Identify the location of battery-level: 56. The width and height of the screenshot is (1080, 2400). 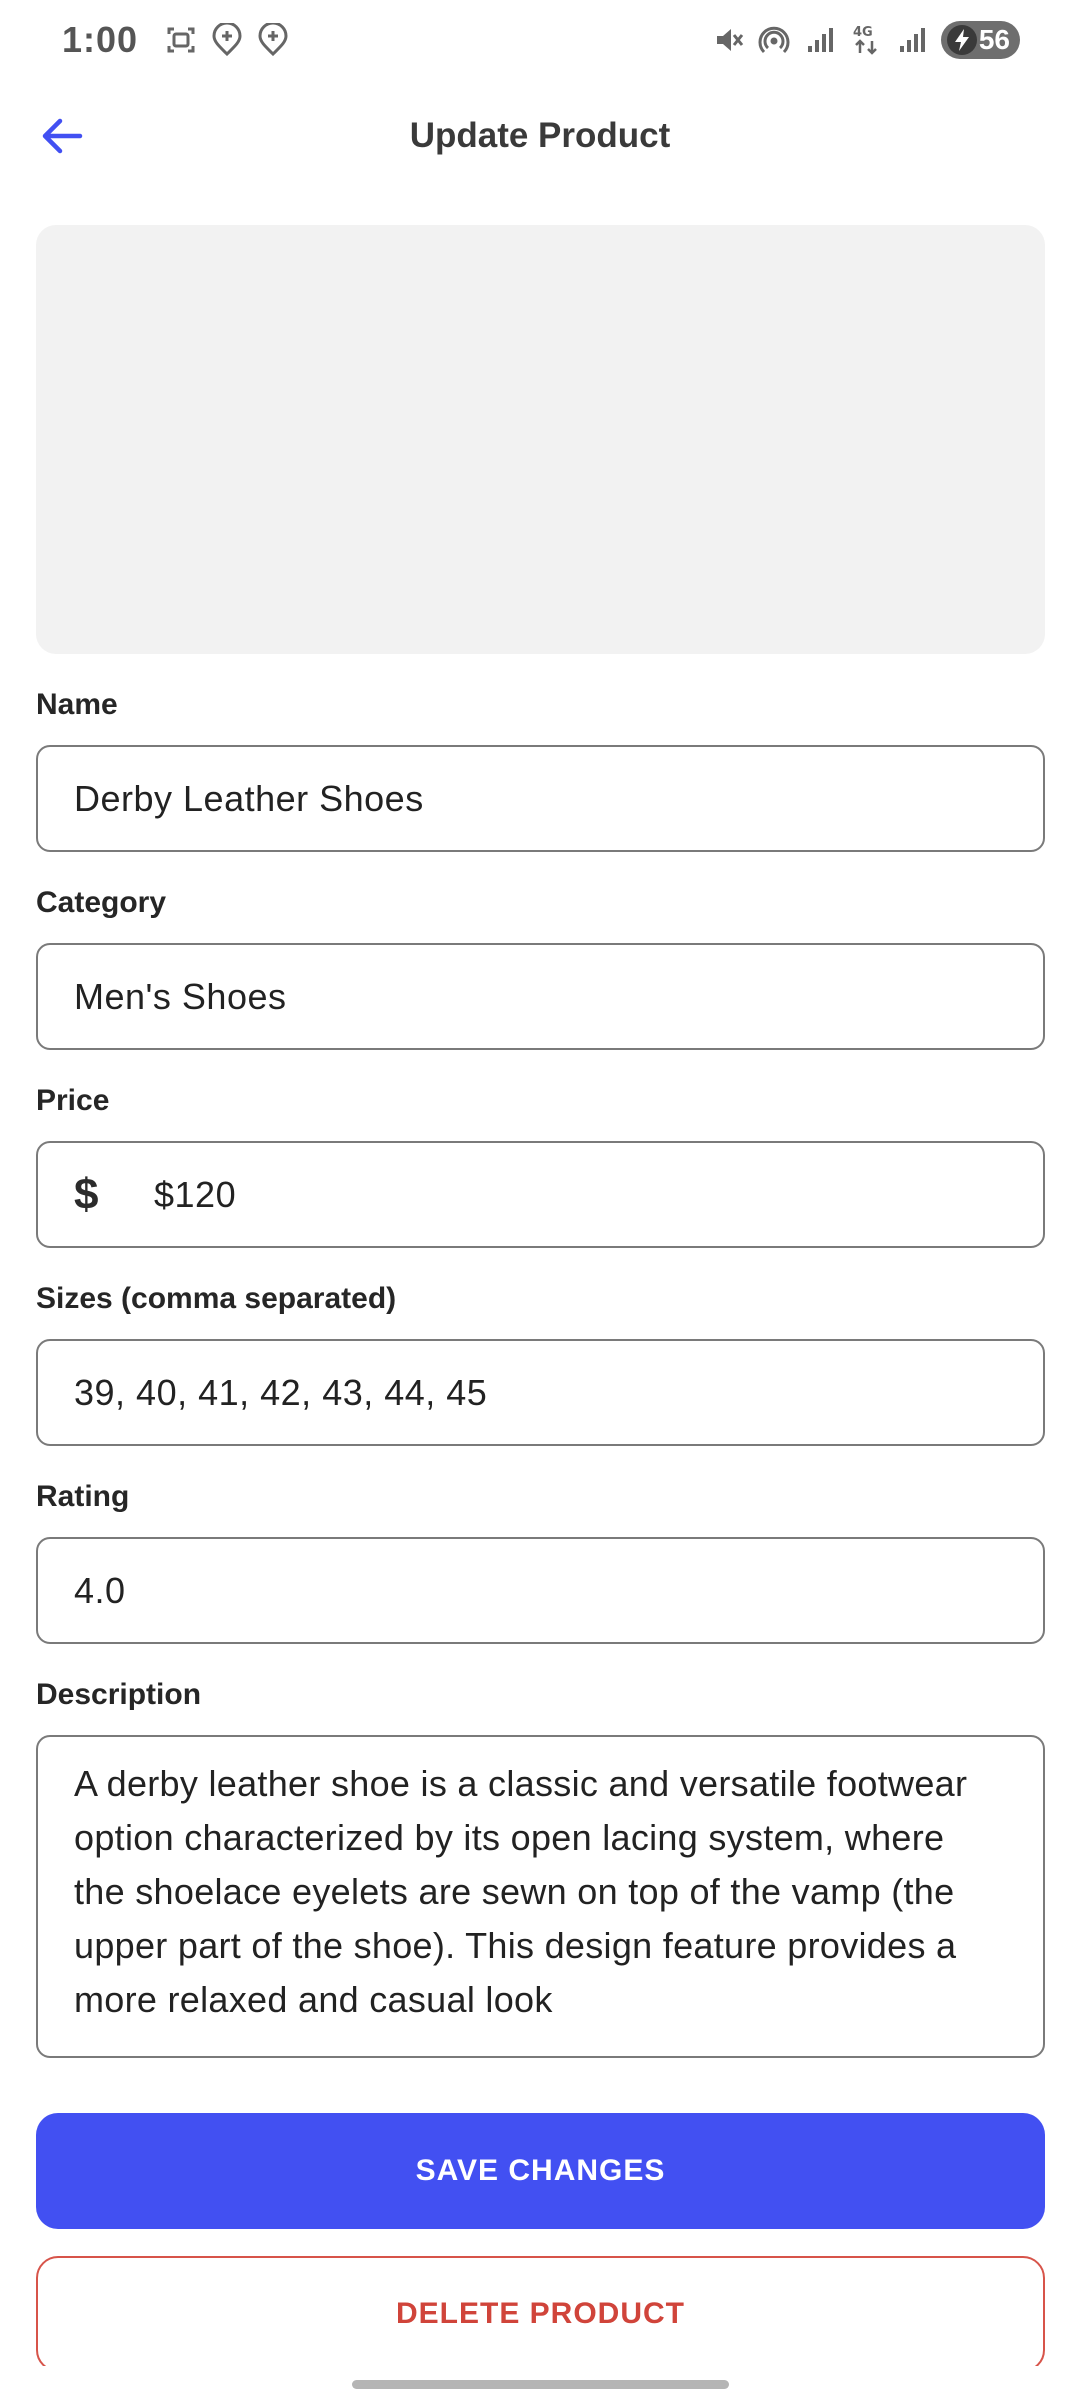
(994, 39).